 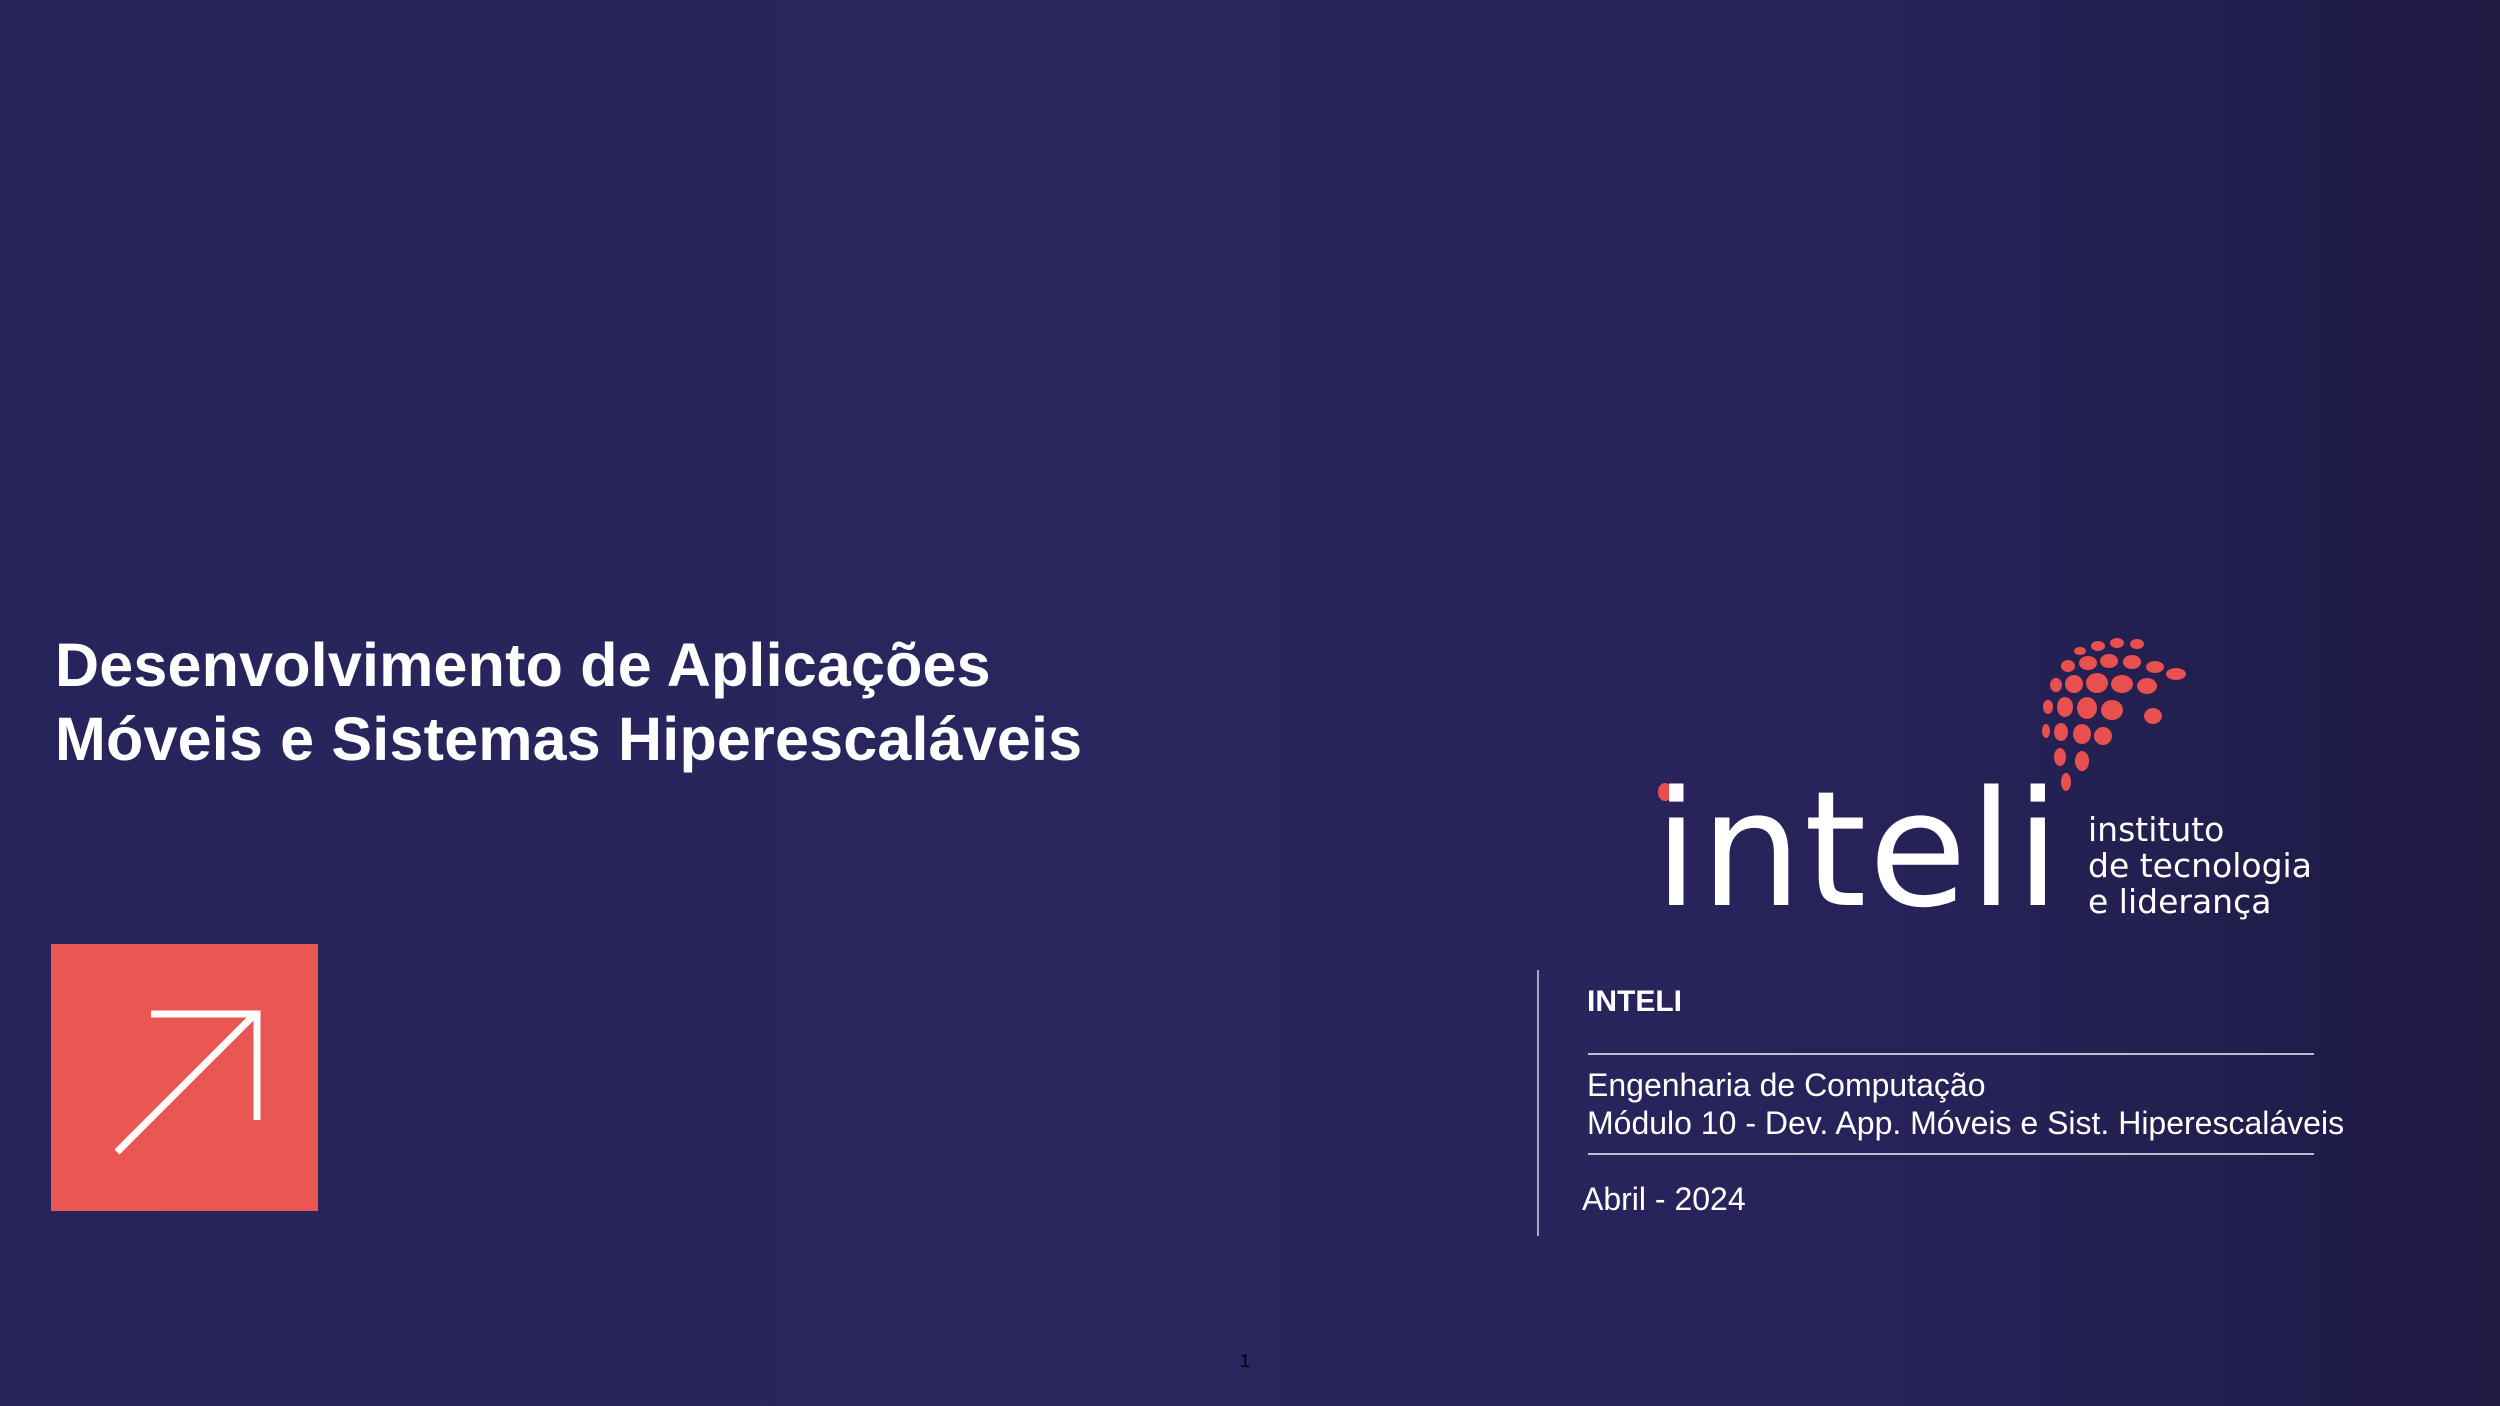 I want to click on slide-title-line-1: Desenvolvimento de Aplicações, so click(x=523, y=665).